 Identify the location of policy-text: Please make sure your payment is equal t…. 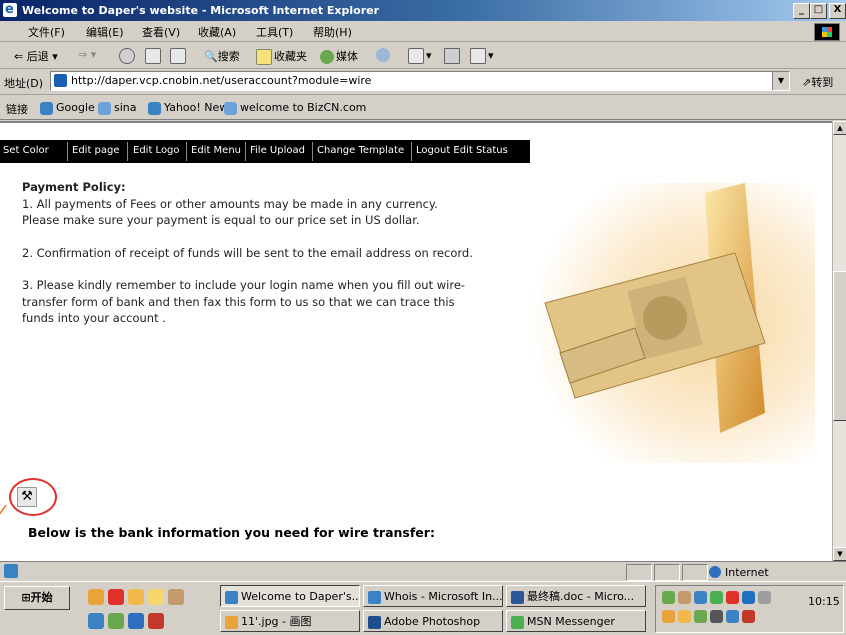
(221, 220).